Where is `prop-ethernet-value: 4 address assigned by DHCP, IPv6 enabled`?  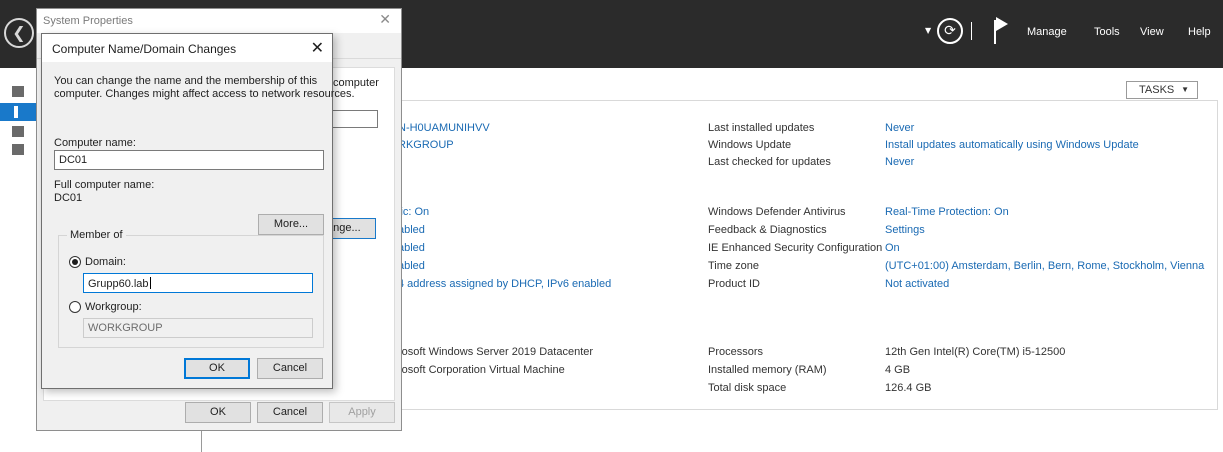
prop-ethernet-value: 4 address assigned by DHCP, IPv6 enabled is located at coordinates (504, 284).